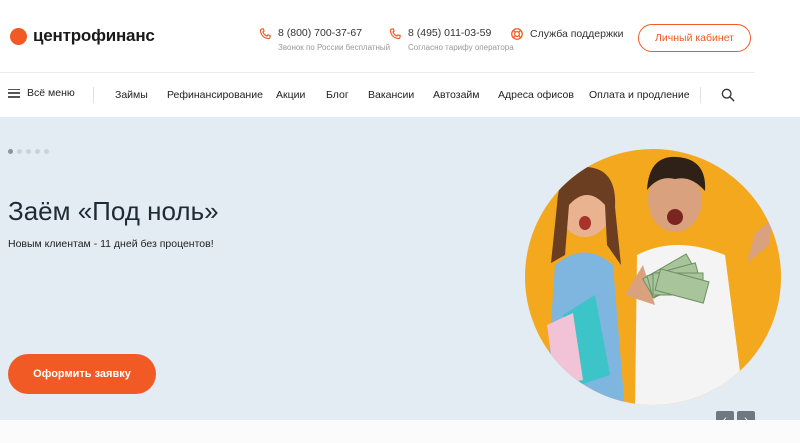 This screenshot has width=800, height=443. What do you see at coordinates (517, 34) in the screenshot?
I see `lifebuoy-icon` at bounding box center [517, 34].